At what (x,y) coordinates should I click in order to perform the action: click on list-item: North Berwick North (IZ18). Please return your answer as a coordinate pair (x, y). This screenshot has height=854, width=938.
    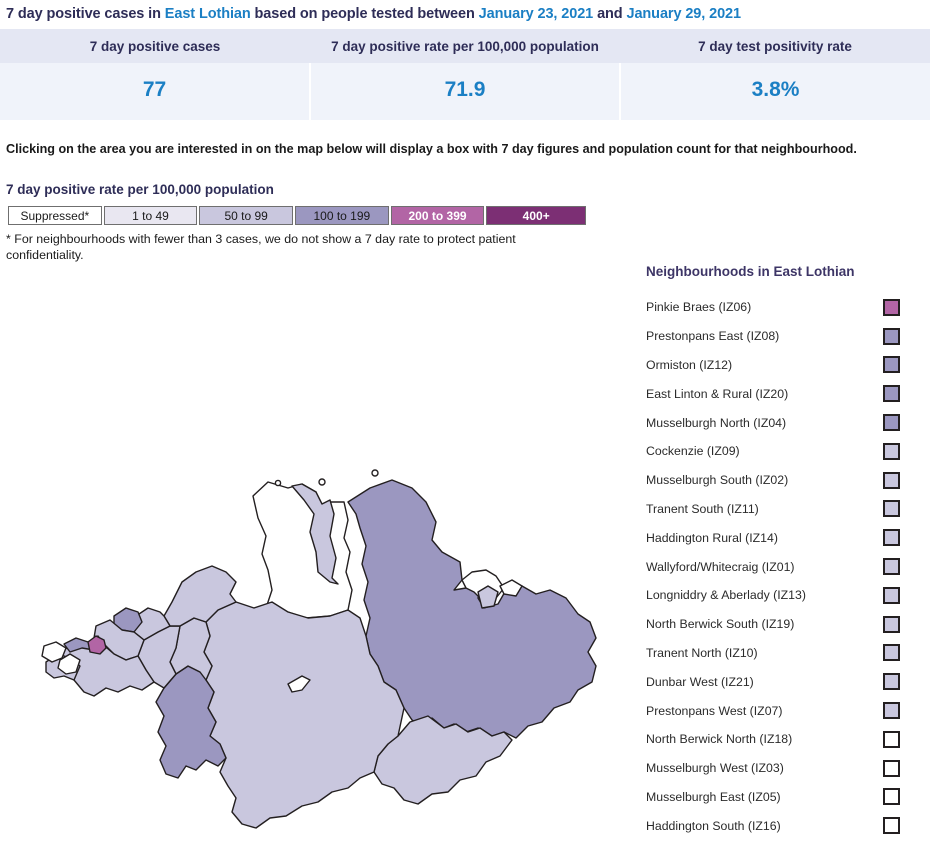
    Looking at the image, I should click on (791, 739).